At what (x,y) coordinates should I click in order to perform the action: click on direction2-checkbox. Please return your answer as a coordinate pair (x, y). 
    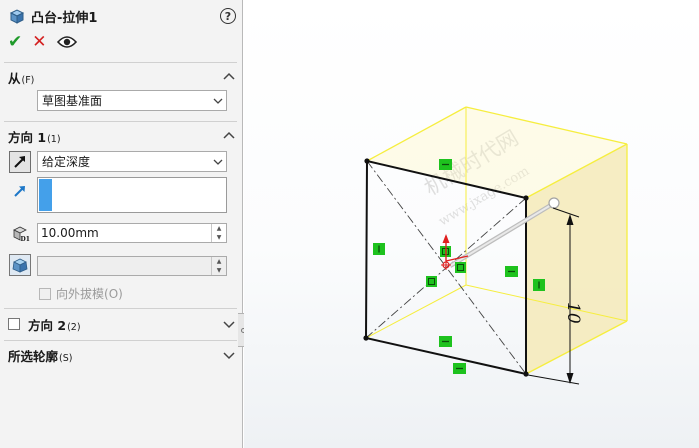
    Looking at the image, I should click on (14, 324).